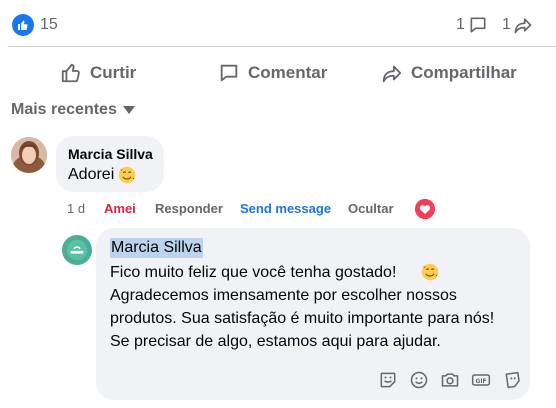 This screenshot has height=408, width=556. I want to click on comment-sort-dropdown: Mais recentes, so click(73, 110).